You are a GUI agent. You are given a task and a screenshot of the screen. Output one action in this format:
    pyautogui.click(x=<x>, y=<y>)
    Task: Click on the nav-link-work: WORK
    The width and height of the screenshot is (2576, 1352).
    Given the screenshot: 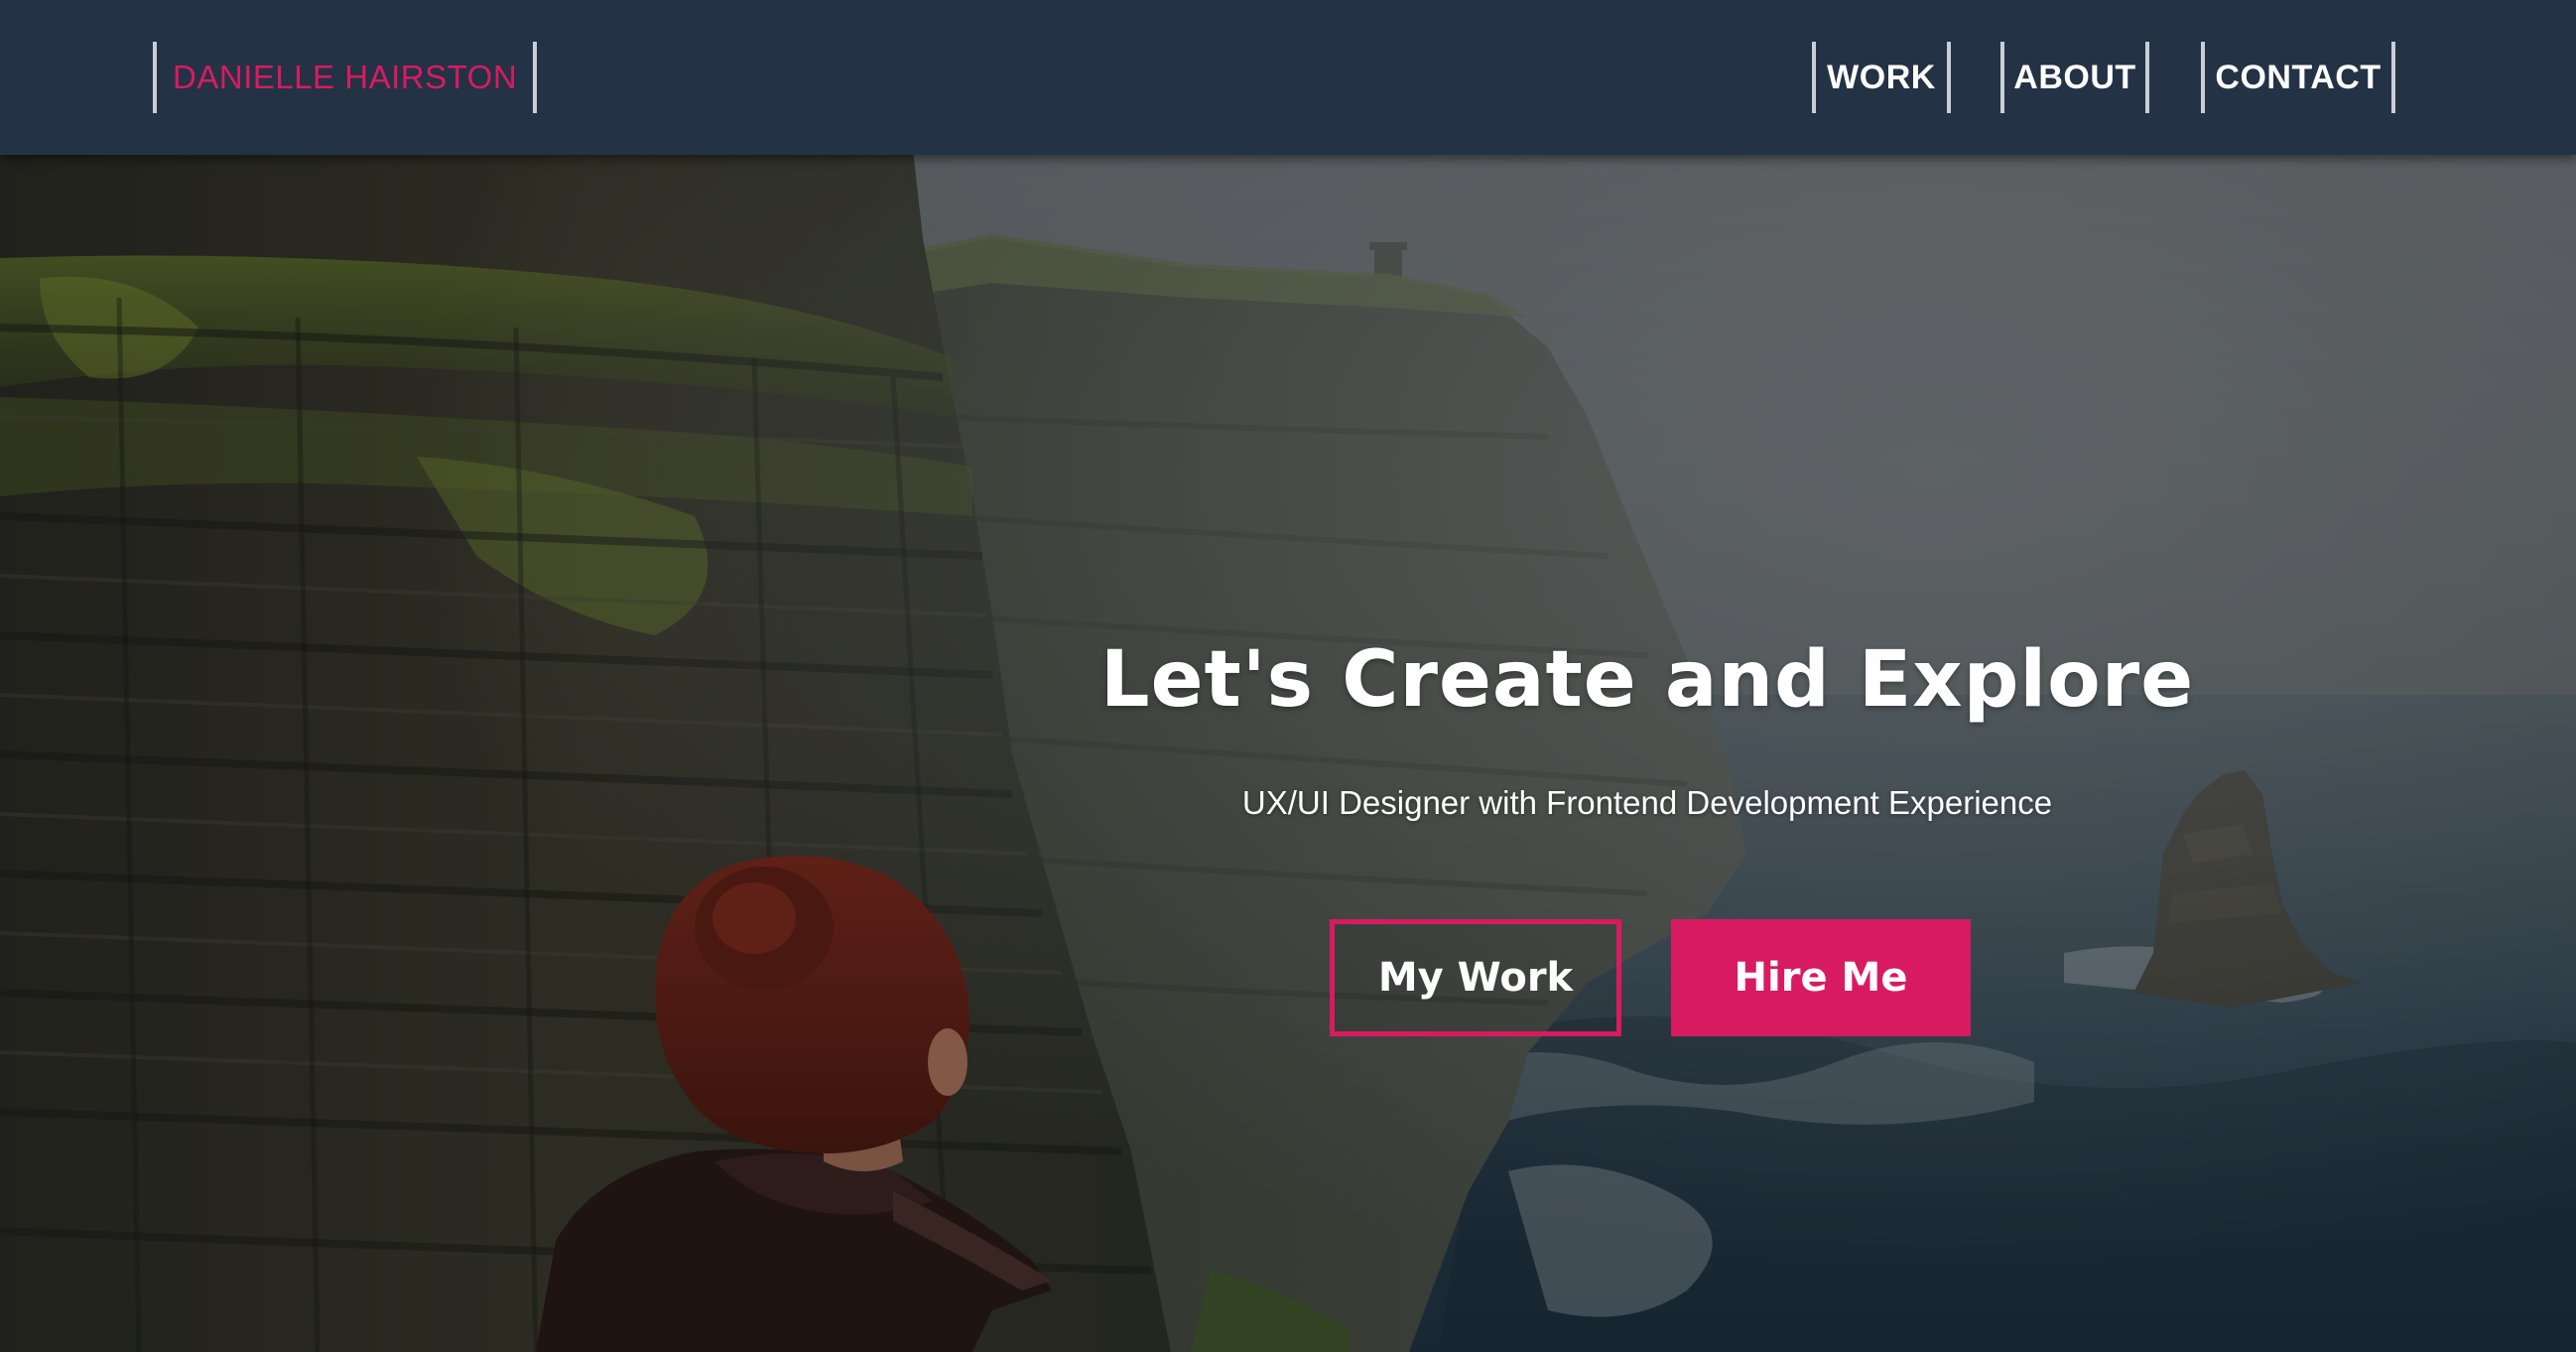 What is the action you would take?
    pyautogui.click(x=1882, y=77)
    